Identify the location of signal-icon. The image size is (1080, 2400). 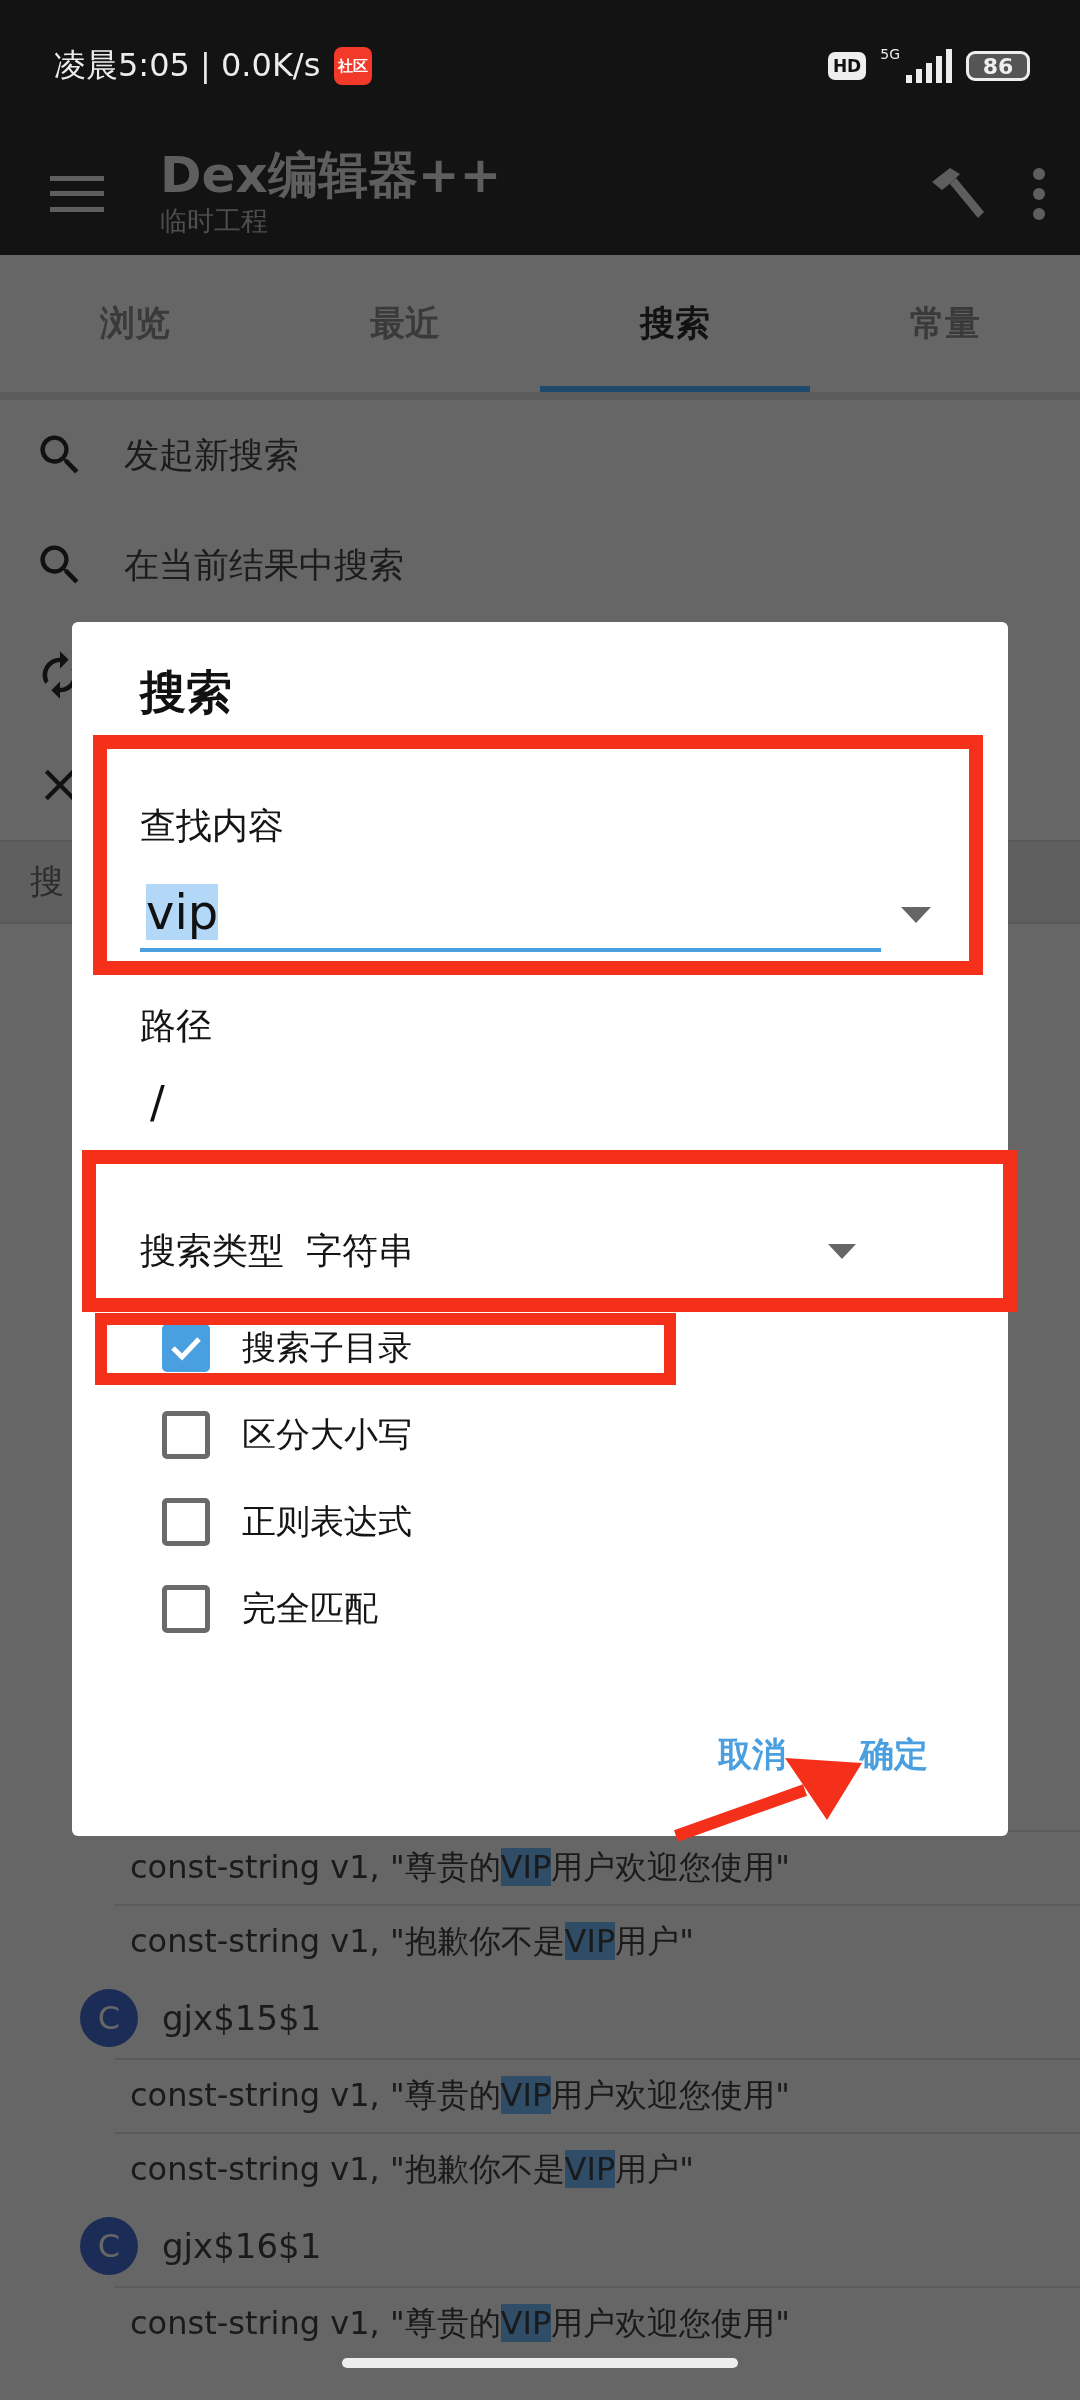
(928, 66).